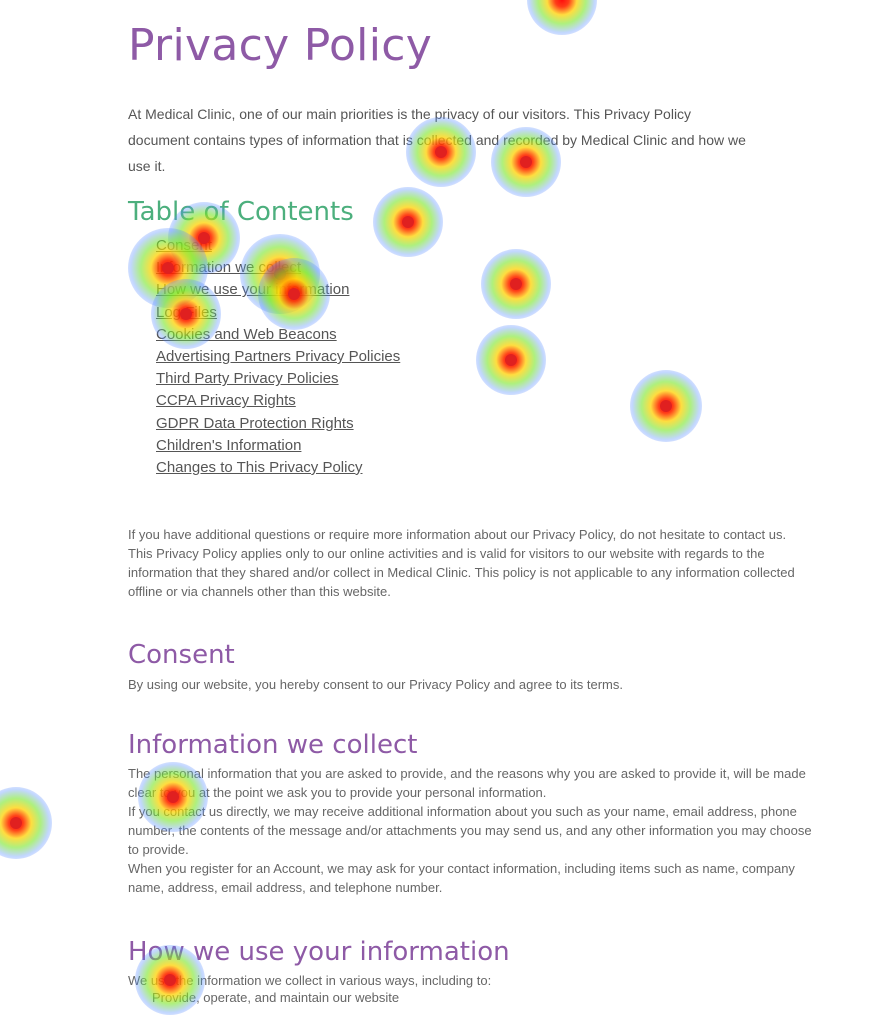 This screenshot has height=1015, width=886. I want to click on toc-item: How we use your information, so click(278, 290).